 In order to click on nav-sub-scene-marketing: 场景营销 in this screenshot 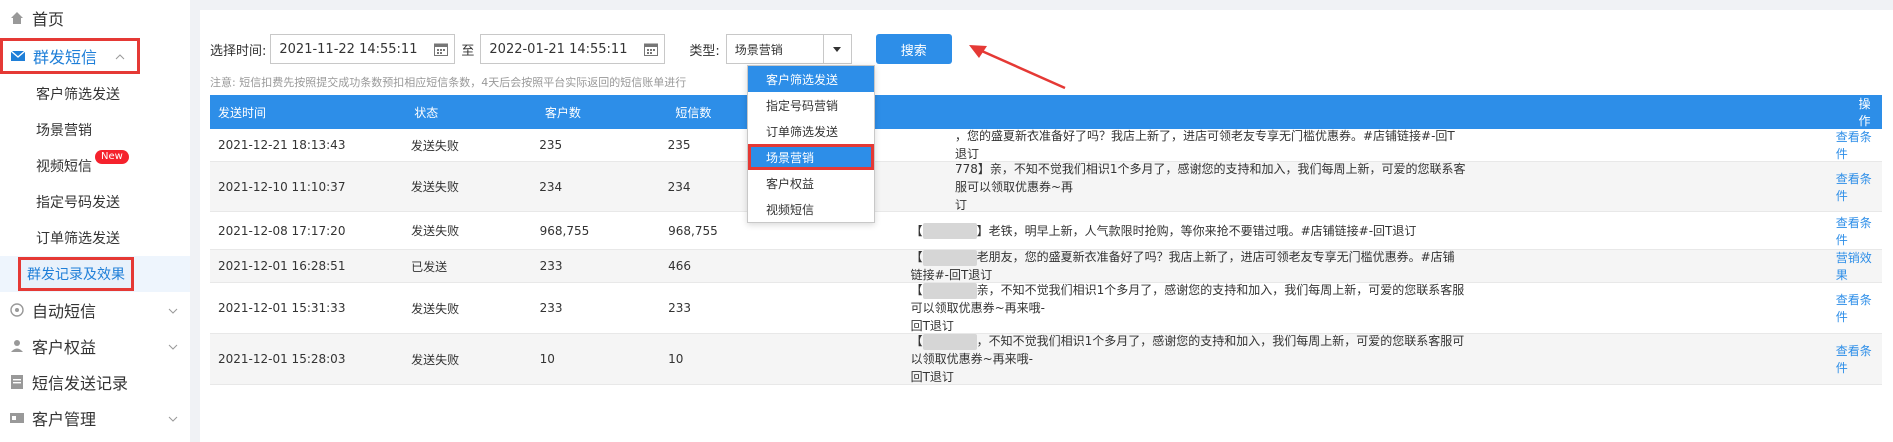, I will do `click(95, 130)`.